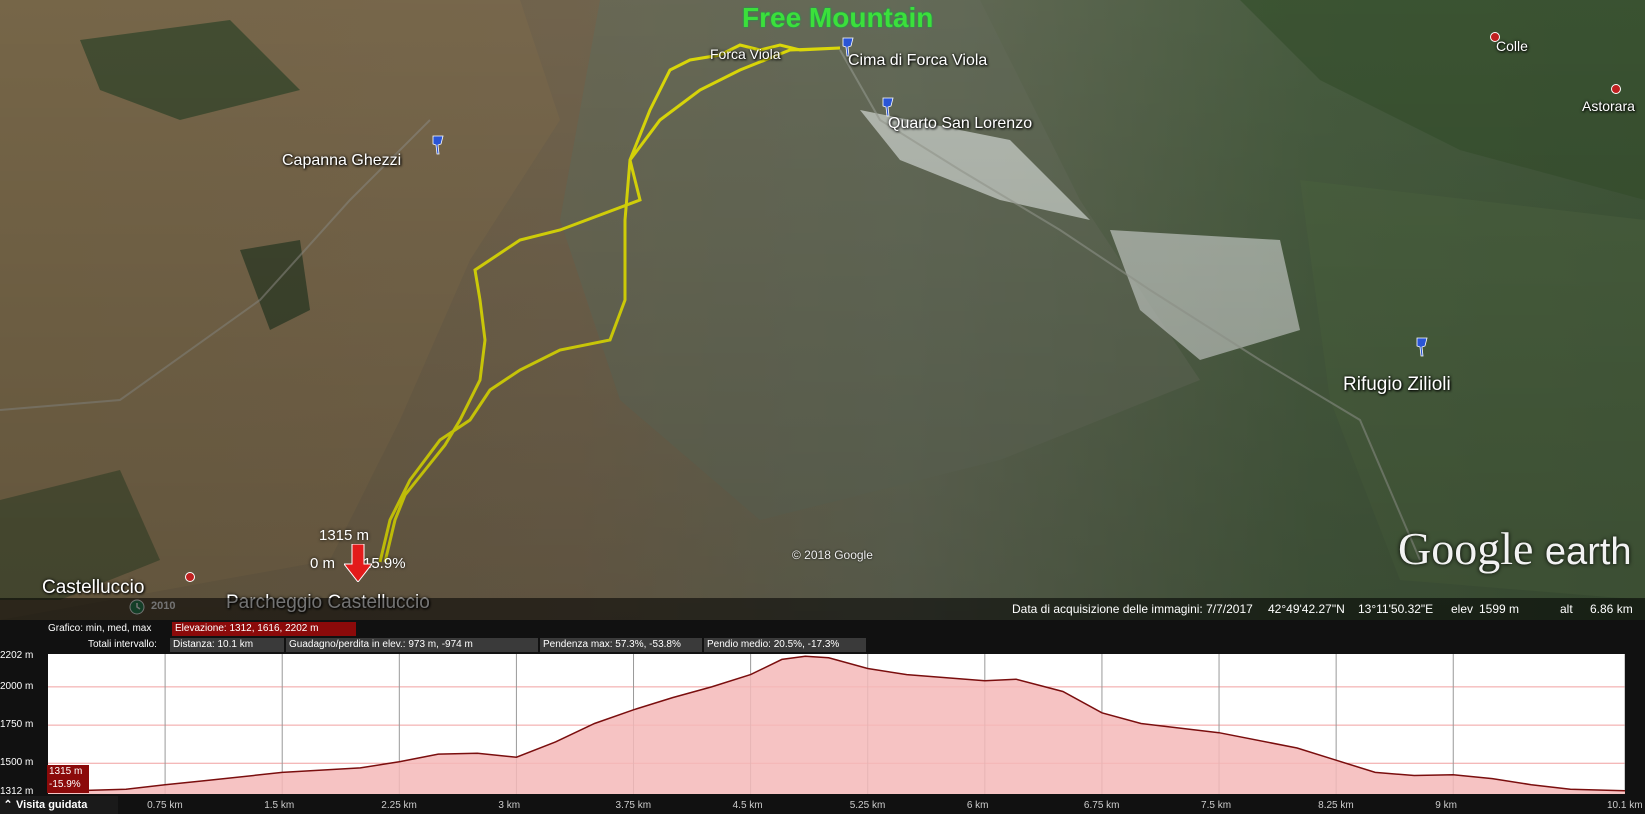 The width and height of the screenshot is (1645, 814). Describe the element at coordinates (412, 645) in the screenshot. I see `gain-loss-stats: Guadagno/perdita in elev.: 973 m, -974 m` at that location.